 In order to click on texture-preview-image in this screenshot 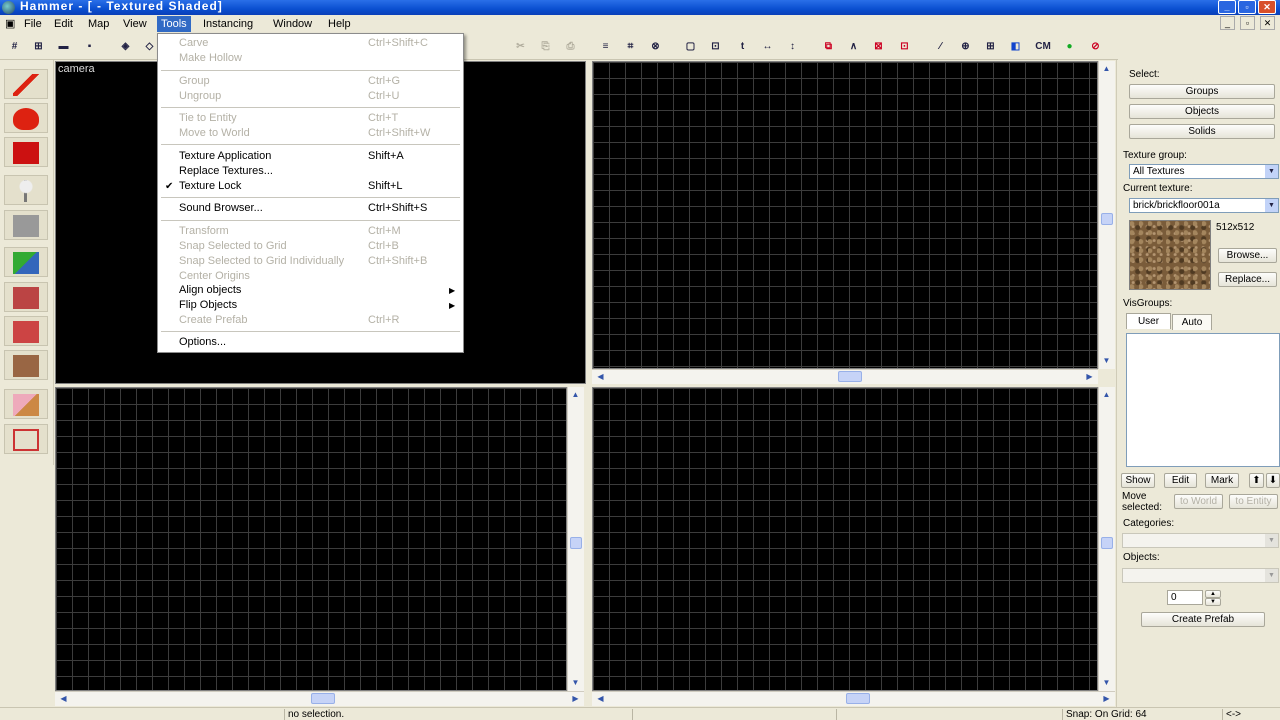, I will do `click(1170, 255)`.